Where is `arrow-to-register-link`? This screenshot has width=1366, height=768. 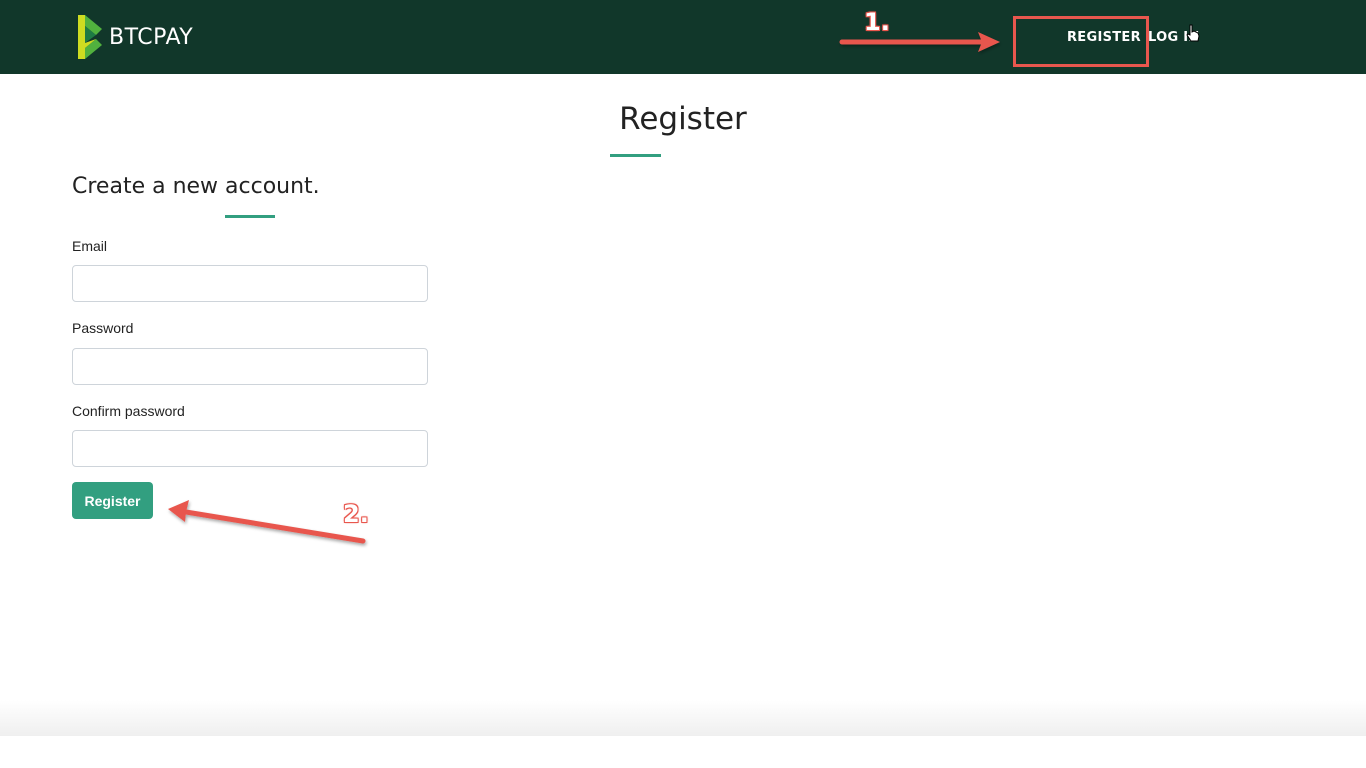 arrow-to-register-link is located at coordinates (919, 42).